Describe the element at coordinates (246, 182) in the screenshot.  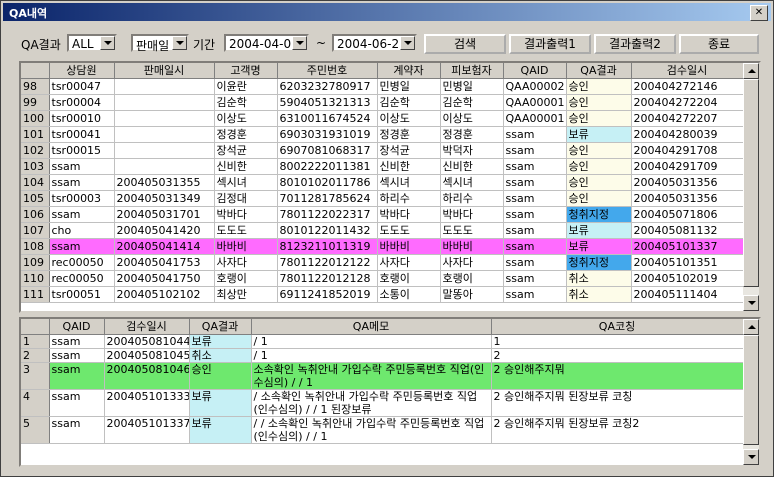
I see `cell-cust: 섹시녀` at that location.